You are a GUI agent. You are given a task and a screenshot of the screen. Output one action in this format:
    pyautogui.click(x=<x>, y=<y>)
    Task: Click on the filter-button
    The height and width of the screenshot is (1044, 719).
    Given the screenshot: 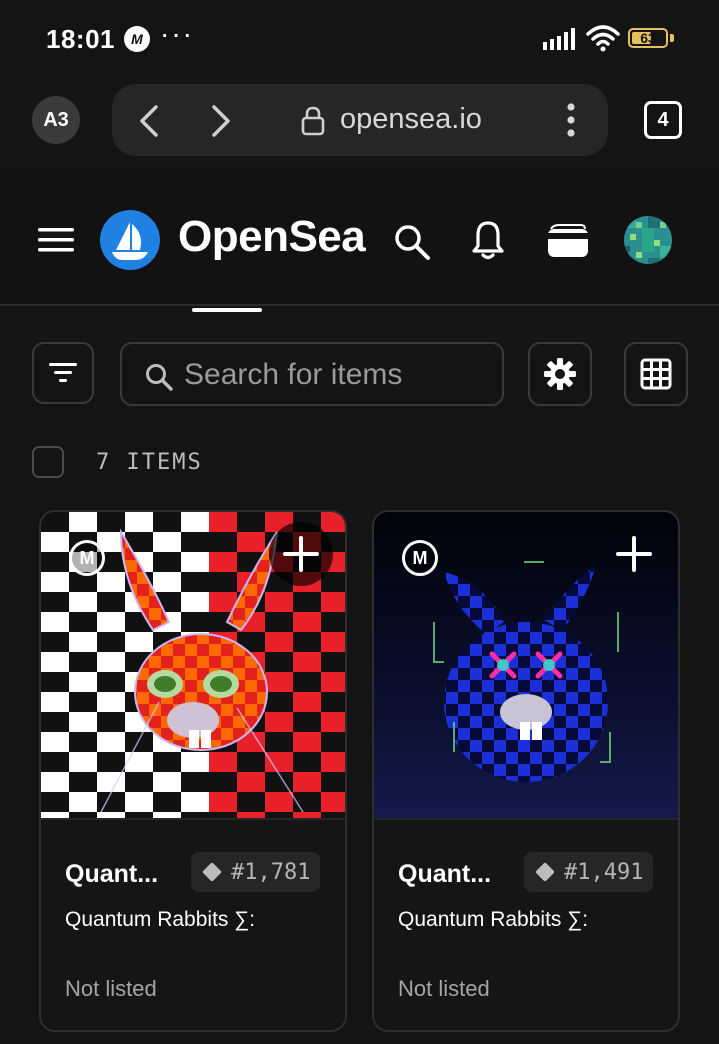 What is the action you would take?
    pyautogui.click(x=63, y=373)
    